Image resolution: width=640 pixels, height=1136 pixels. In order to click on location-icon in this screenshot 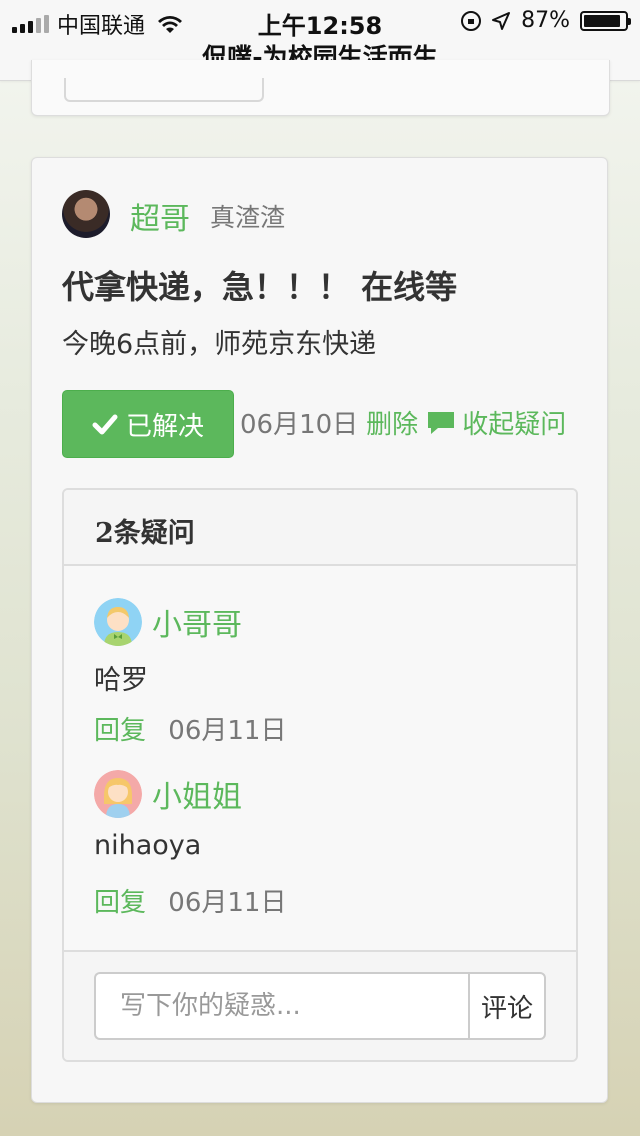, I will do `click(501, 20)`.